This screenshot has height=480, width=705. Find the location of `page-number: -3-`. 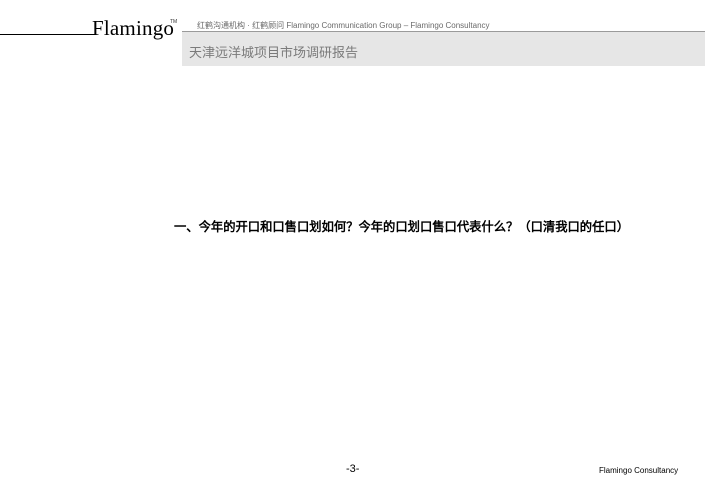

page-number: -3- is located at coordinates (353, 469).